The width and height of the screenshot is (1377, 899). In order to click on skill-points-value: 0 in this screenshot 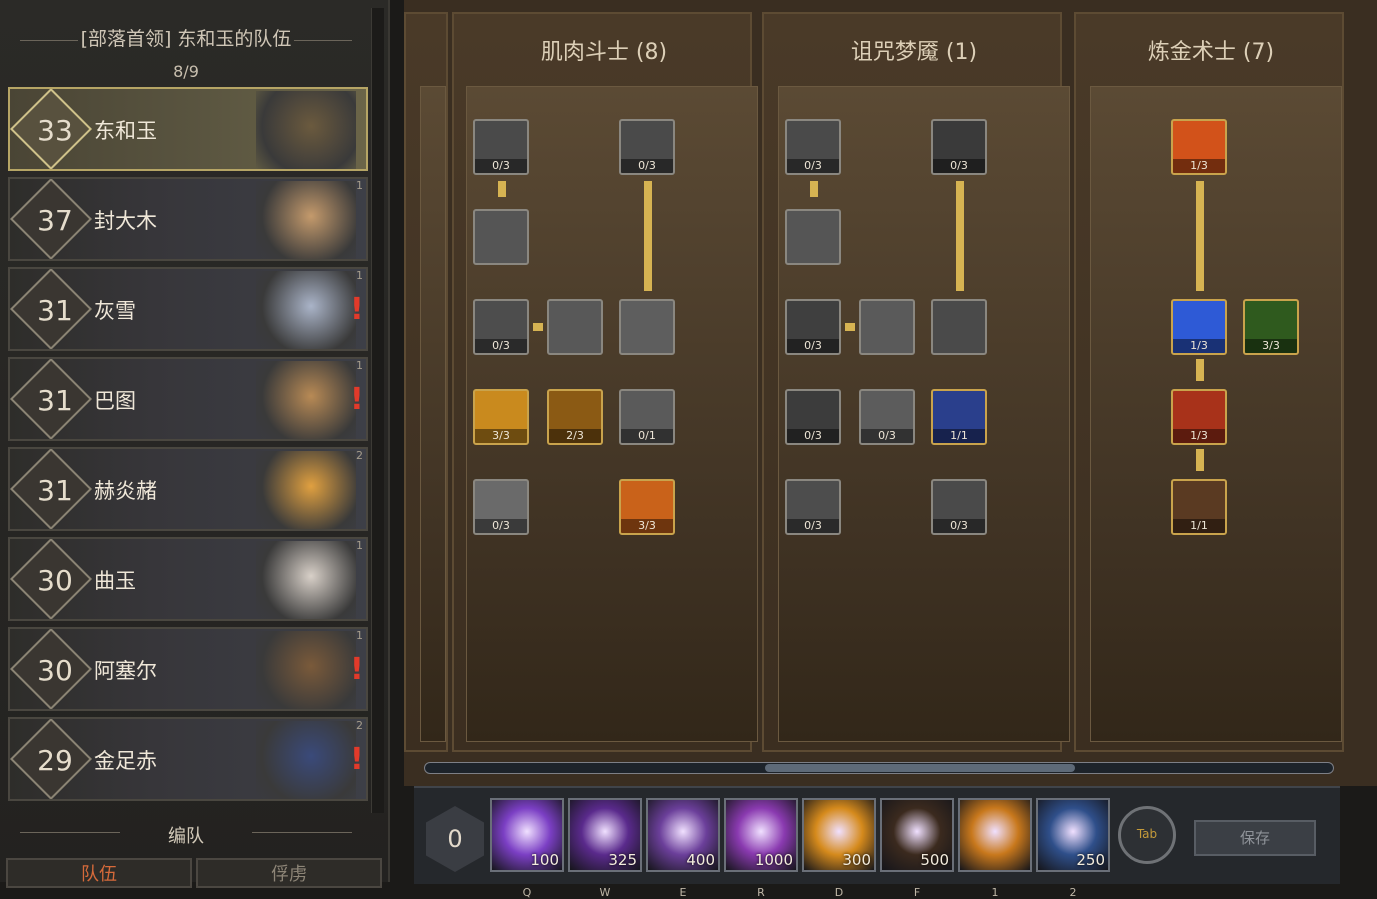, I will do `click(455, 839)`.